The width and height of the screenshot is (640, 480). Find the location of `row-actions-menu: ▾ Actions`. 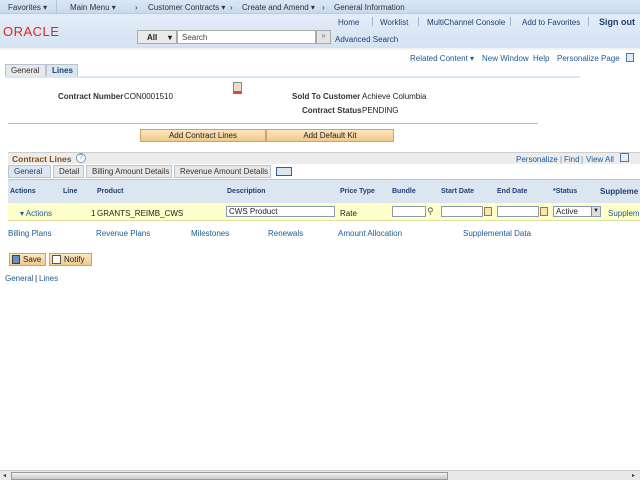

row-actions-menu: ▾ Actions is located at coordinates (36, 213).